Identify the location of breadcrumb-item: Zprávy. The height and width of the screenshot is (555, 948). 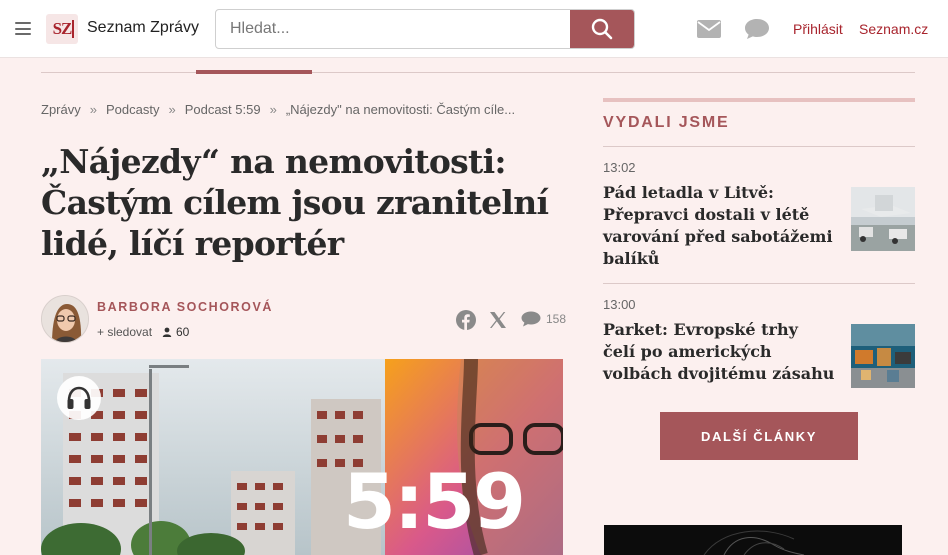
(61, 109).